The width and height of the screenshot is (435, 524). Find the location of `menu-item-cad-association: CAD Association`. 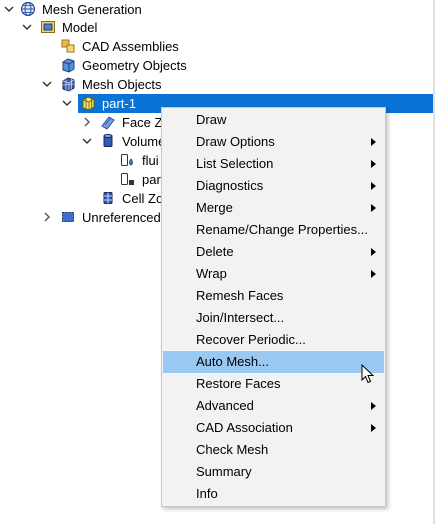

menu-item-cad-association: CAD Association is located at coordinates (273, 428).